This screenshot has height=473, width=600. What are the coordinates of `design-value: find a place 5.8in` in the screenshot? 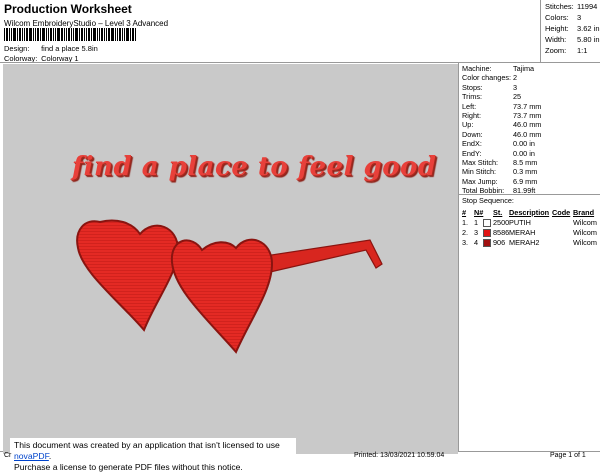 It's located at (69, 48).